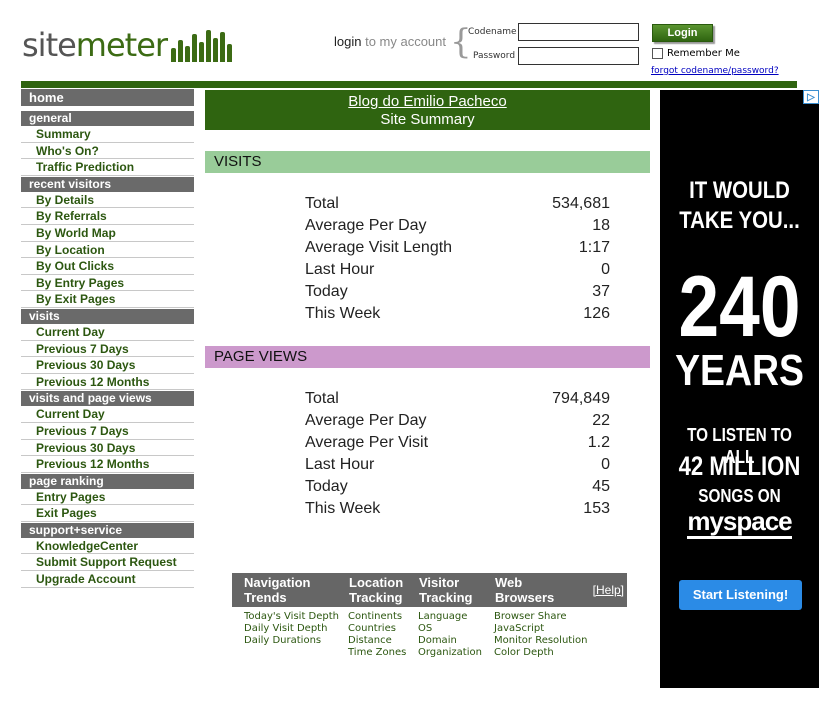 The image size is (834, 725). What do you see at coordinates (107, 316) in the screenshot?
I see `sidebar-section-visits: visits` at bounding box center [107, 316].